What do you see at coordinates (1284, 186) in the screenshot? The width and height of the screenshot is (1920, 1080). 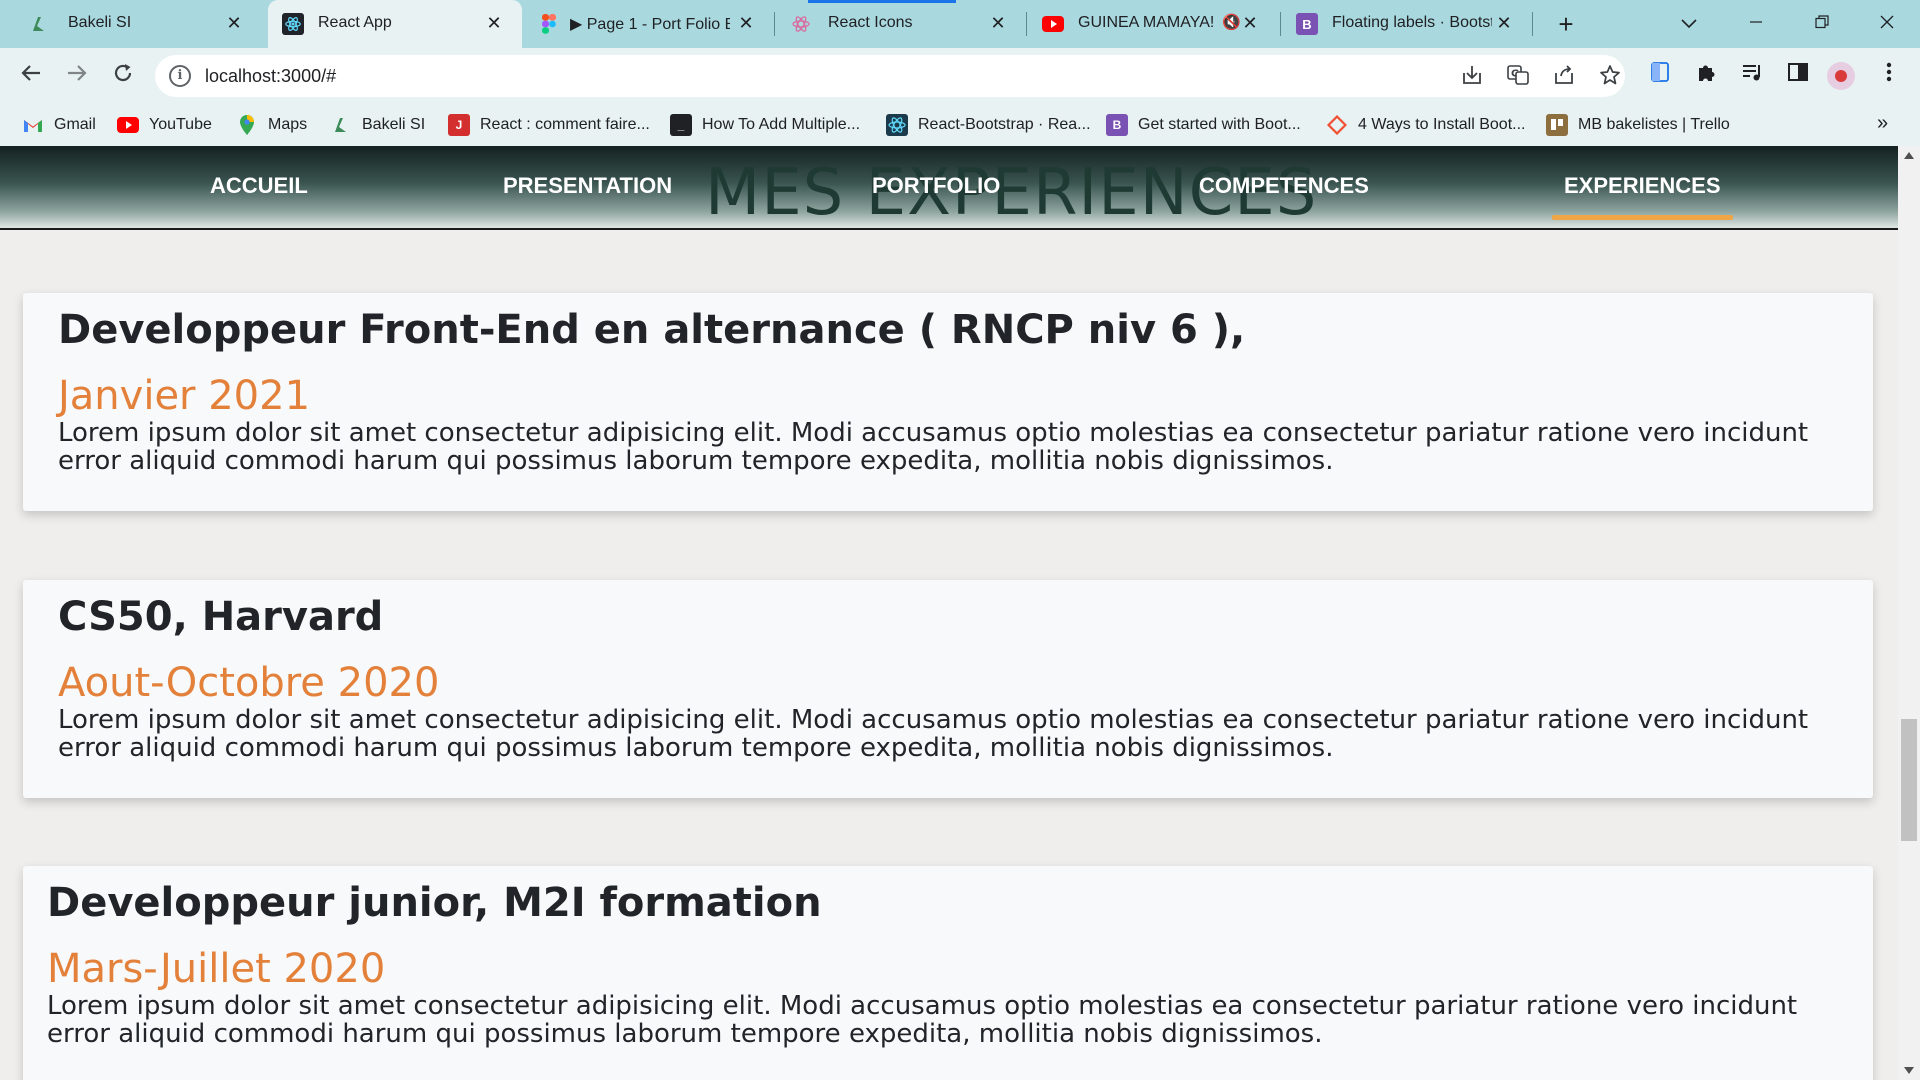 I see `nav-link-competences: COMPETENCES` at bounding box center [1284, 186].